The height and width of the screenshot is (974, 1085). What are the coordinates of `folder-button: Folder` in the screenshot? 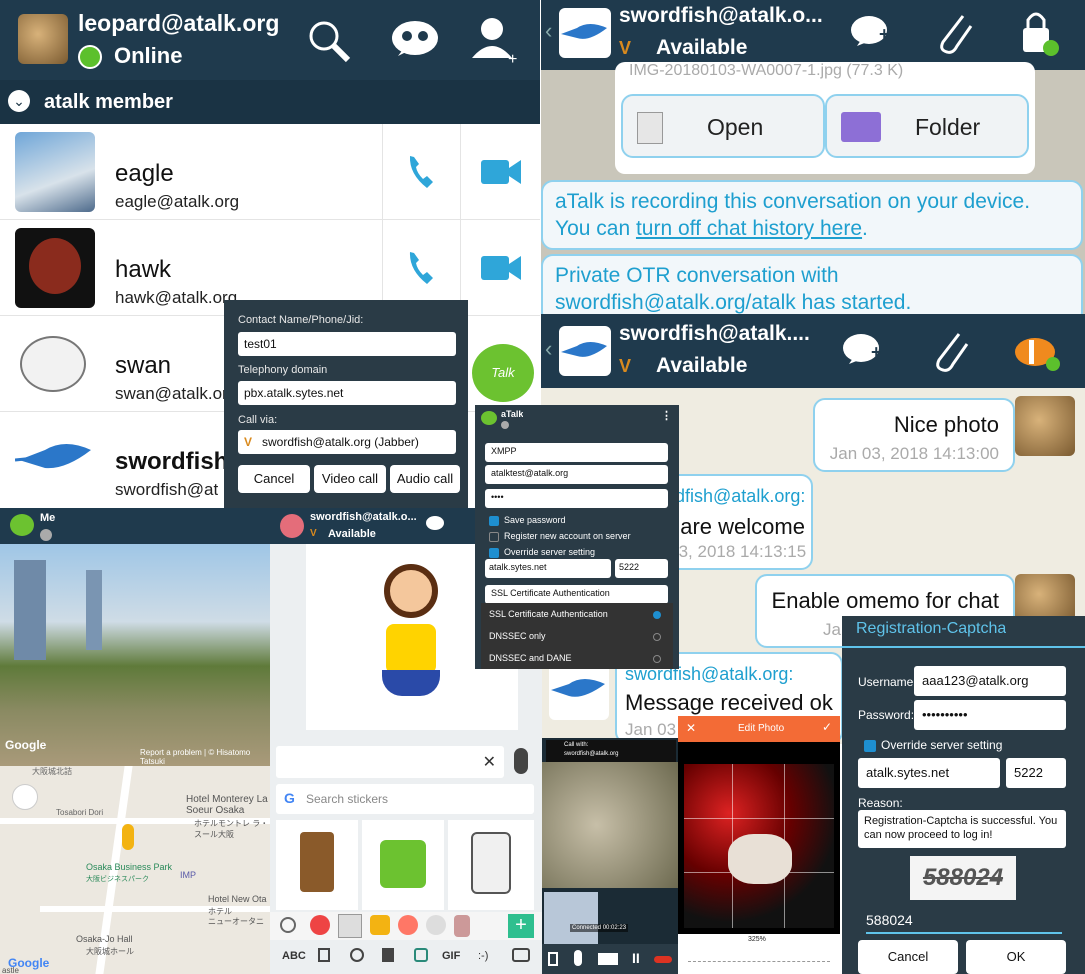 It's located at (927, 126).